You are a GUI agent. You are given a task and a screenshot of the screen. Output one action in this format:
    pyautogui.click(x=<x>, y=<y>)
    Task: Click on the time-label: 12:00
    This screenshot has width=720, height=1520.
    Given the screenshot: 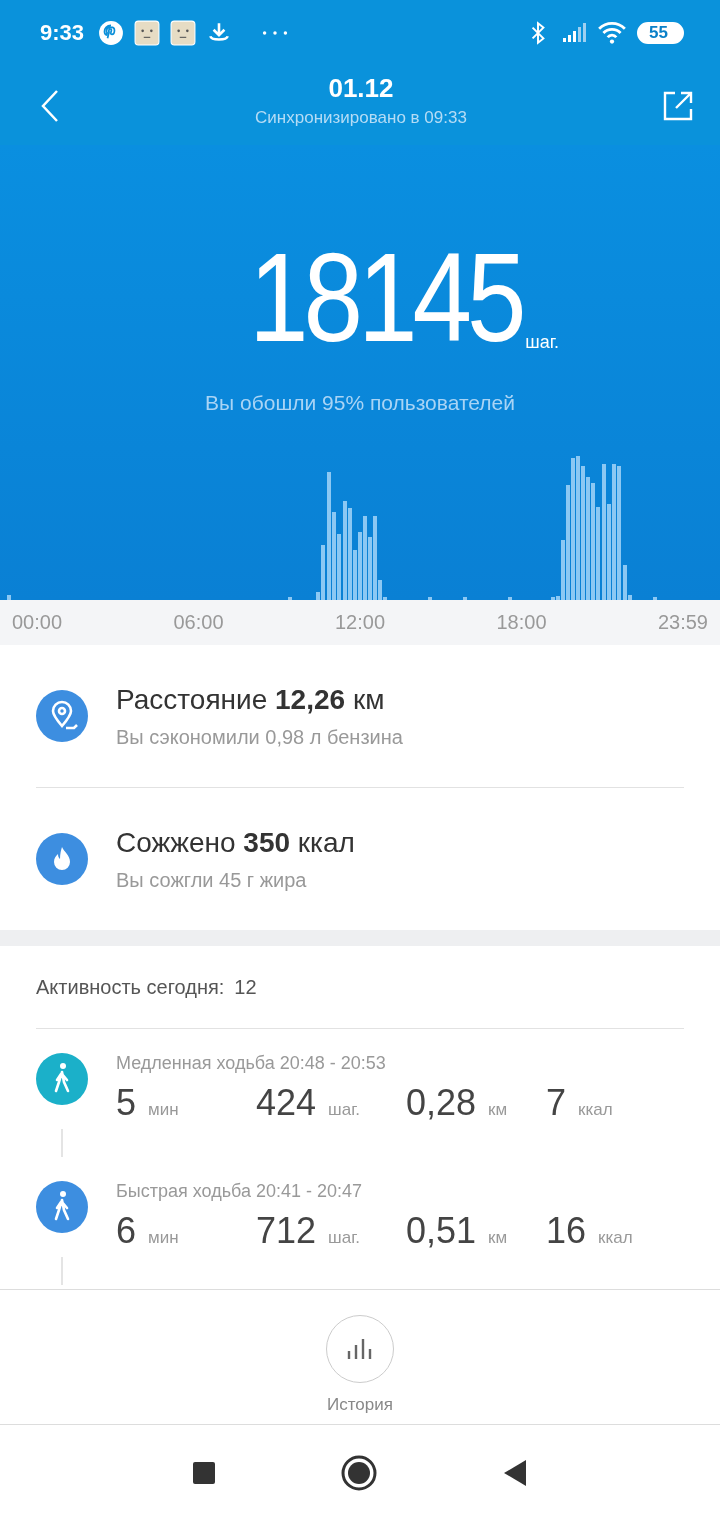 What is the action you would take?
    pyautogui.click(x=360, y=622)
    